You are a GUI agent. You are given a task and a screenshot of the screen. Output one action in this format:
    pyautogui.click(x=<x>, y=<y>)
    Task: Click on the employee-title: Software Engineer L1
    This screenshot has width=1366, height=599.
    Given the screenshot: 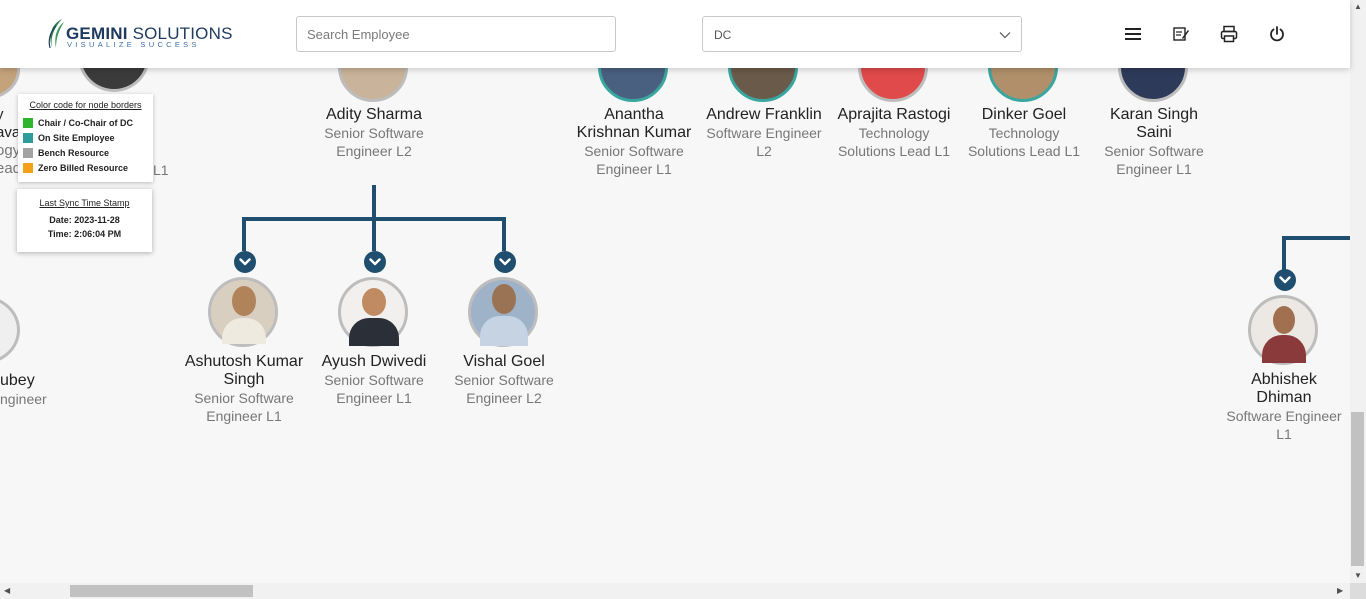 What is the action you would take?
    pyautogui.click(x=1284, y=425)
    